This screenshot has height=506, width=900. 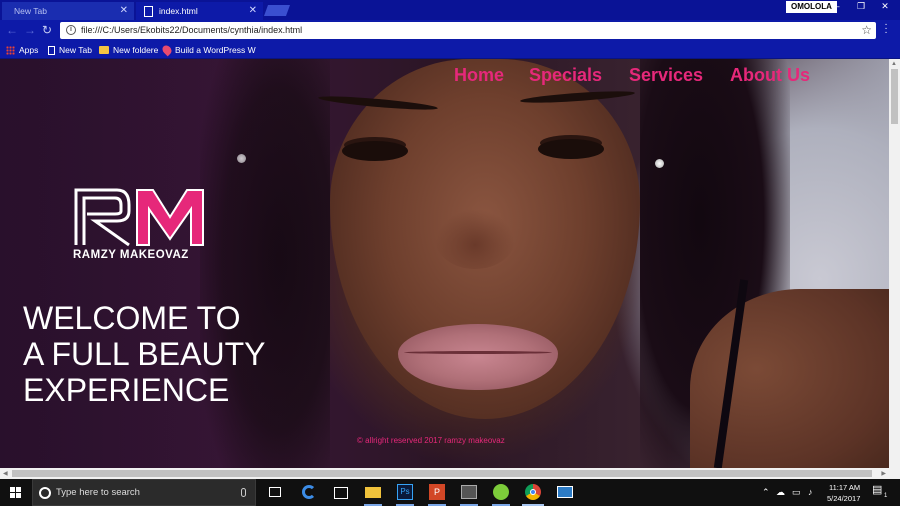 What do you see at coordinates (132, 318) in the screenshot?
I see `headline-line: WELCOME TO` at bounding box center [132, 318].